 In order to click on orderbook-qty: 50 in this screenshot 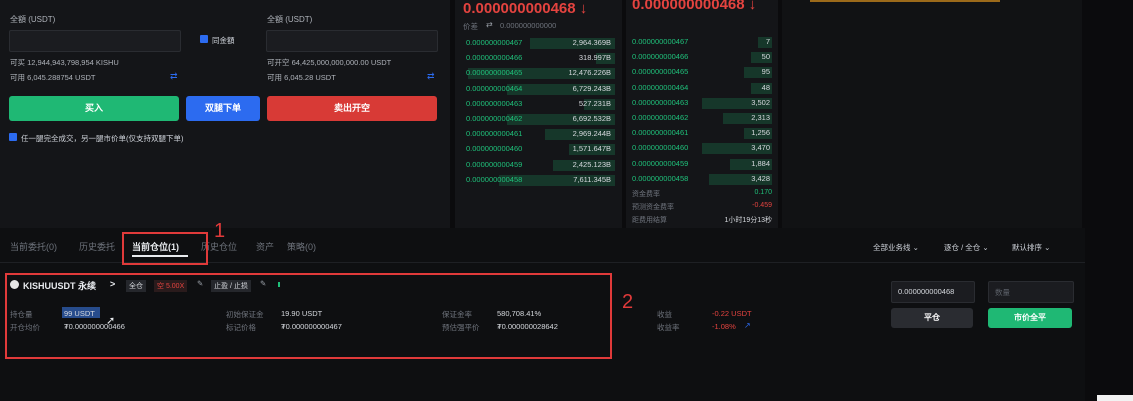, I will do `click(765, 57)`.